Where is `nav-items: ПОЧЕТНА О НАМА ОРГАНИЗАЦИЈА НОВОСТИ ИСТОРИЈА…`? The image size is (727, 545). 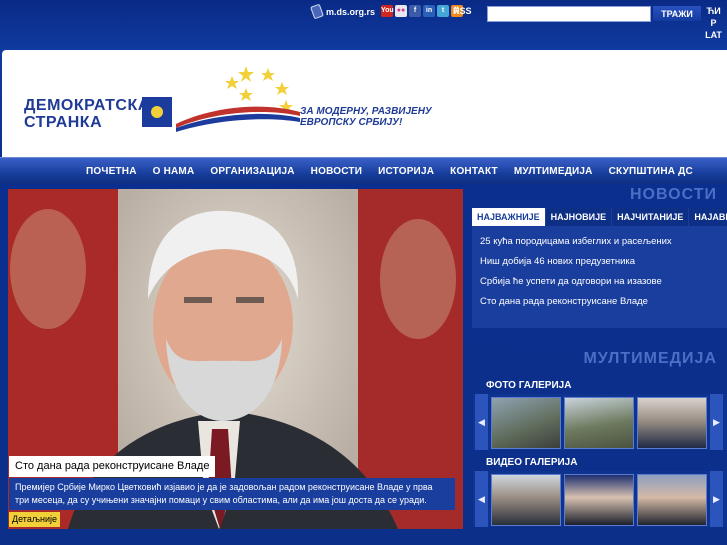 nav-items: ПОЧЕТНА О НАМА ОРГАНИЗАЦИЈА НОВОСТИ ИСТОРИЈА… is located at coordinates (389, 171).